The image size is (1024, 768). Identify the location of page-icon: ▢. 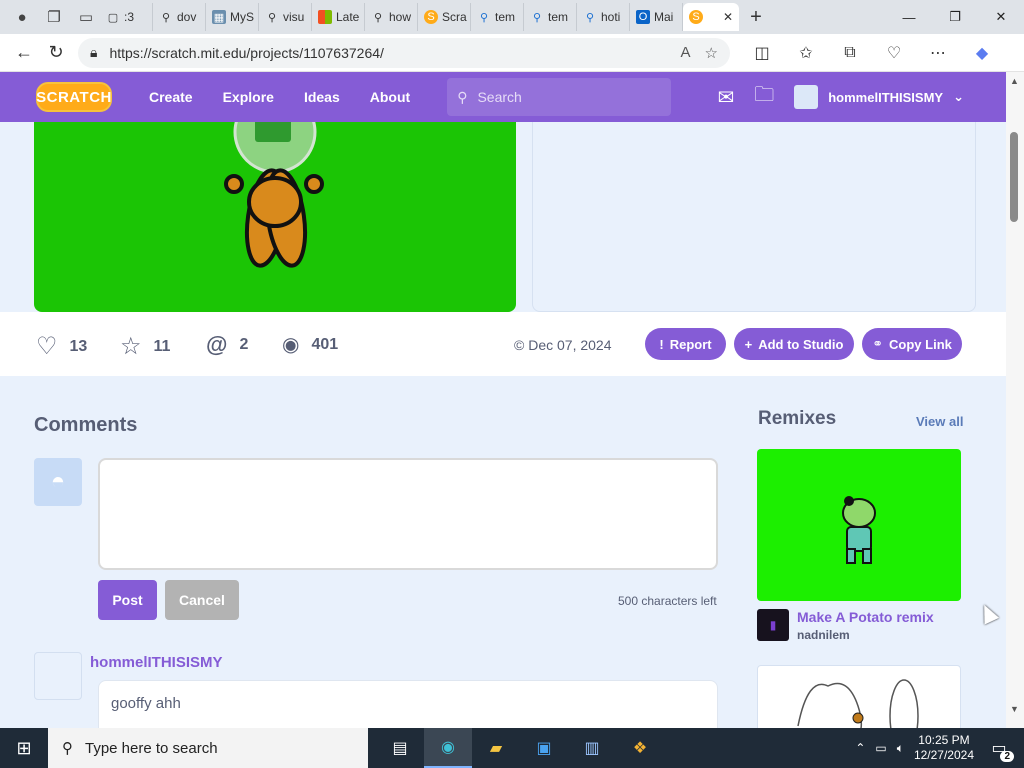
(113, 17).